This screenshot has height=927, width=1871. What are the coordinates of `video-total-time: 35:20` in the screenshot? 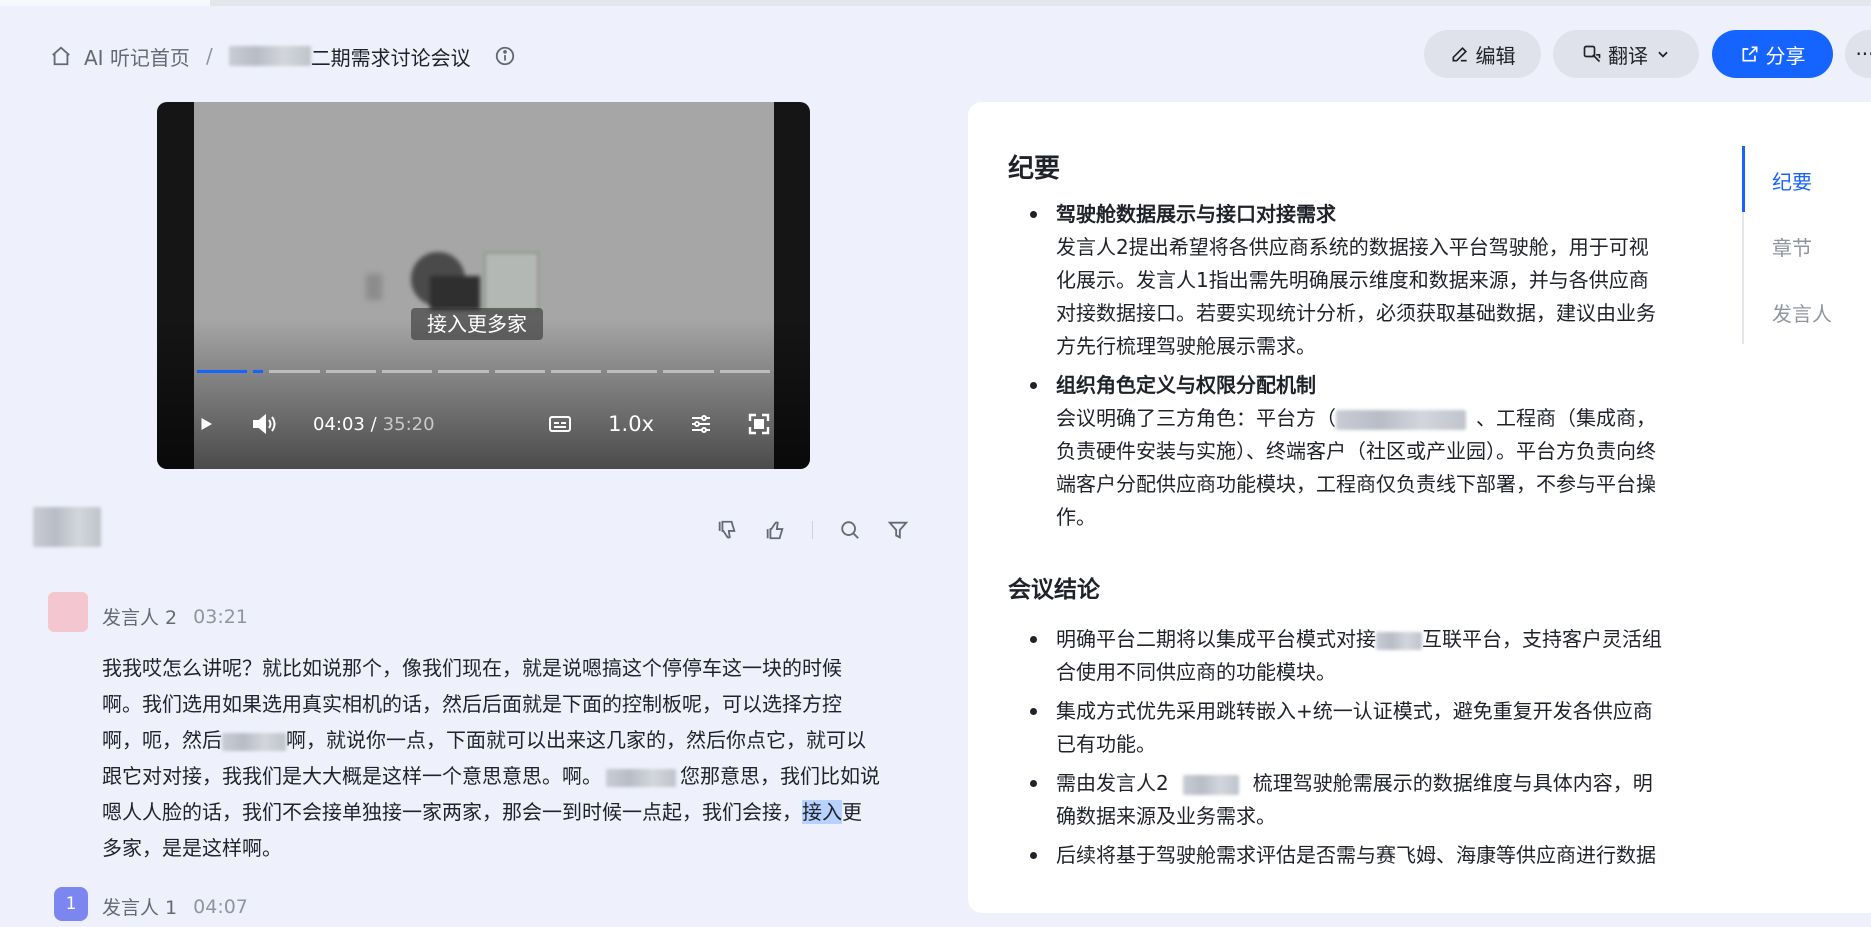 It's located at (408, 424).